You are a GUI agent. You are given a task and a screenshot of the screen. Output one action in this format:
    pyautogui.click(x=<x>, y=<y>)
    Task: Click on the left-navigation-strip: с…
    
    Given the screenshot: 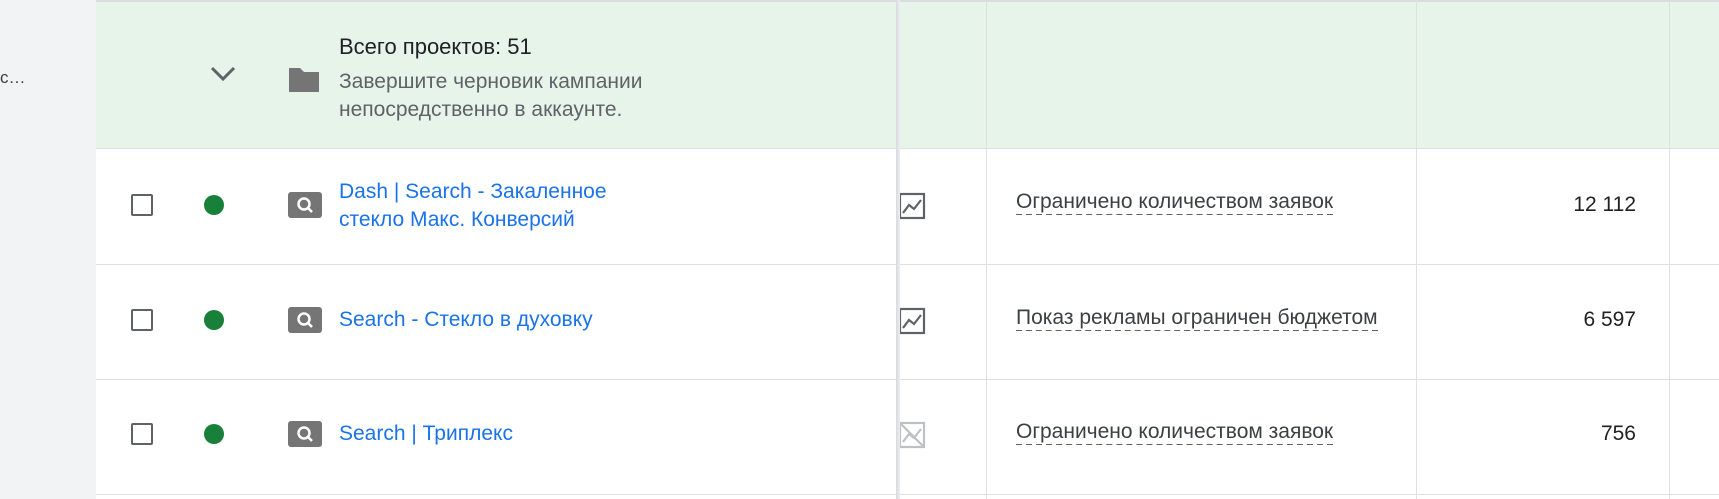 What is the action you would take?
    pyautogui.click(x=48, y=249)
    